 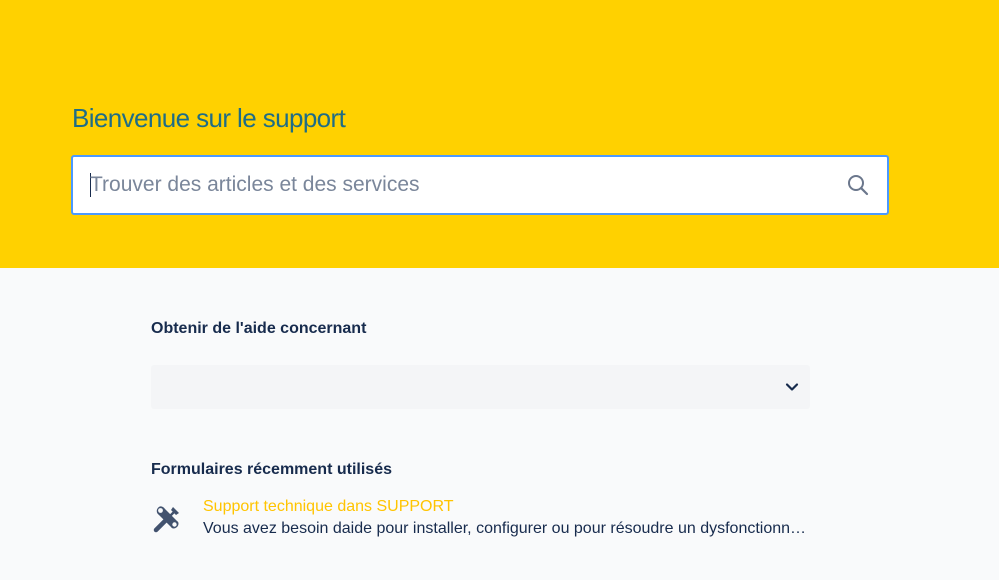 What do you see at coordinates (792, 387) in the screenshot?
I see `chevron-down-icon` at bounding box center [792, 387].